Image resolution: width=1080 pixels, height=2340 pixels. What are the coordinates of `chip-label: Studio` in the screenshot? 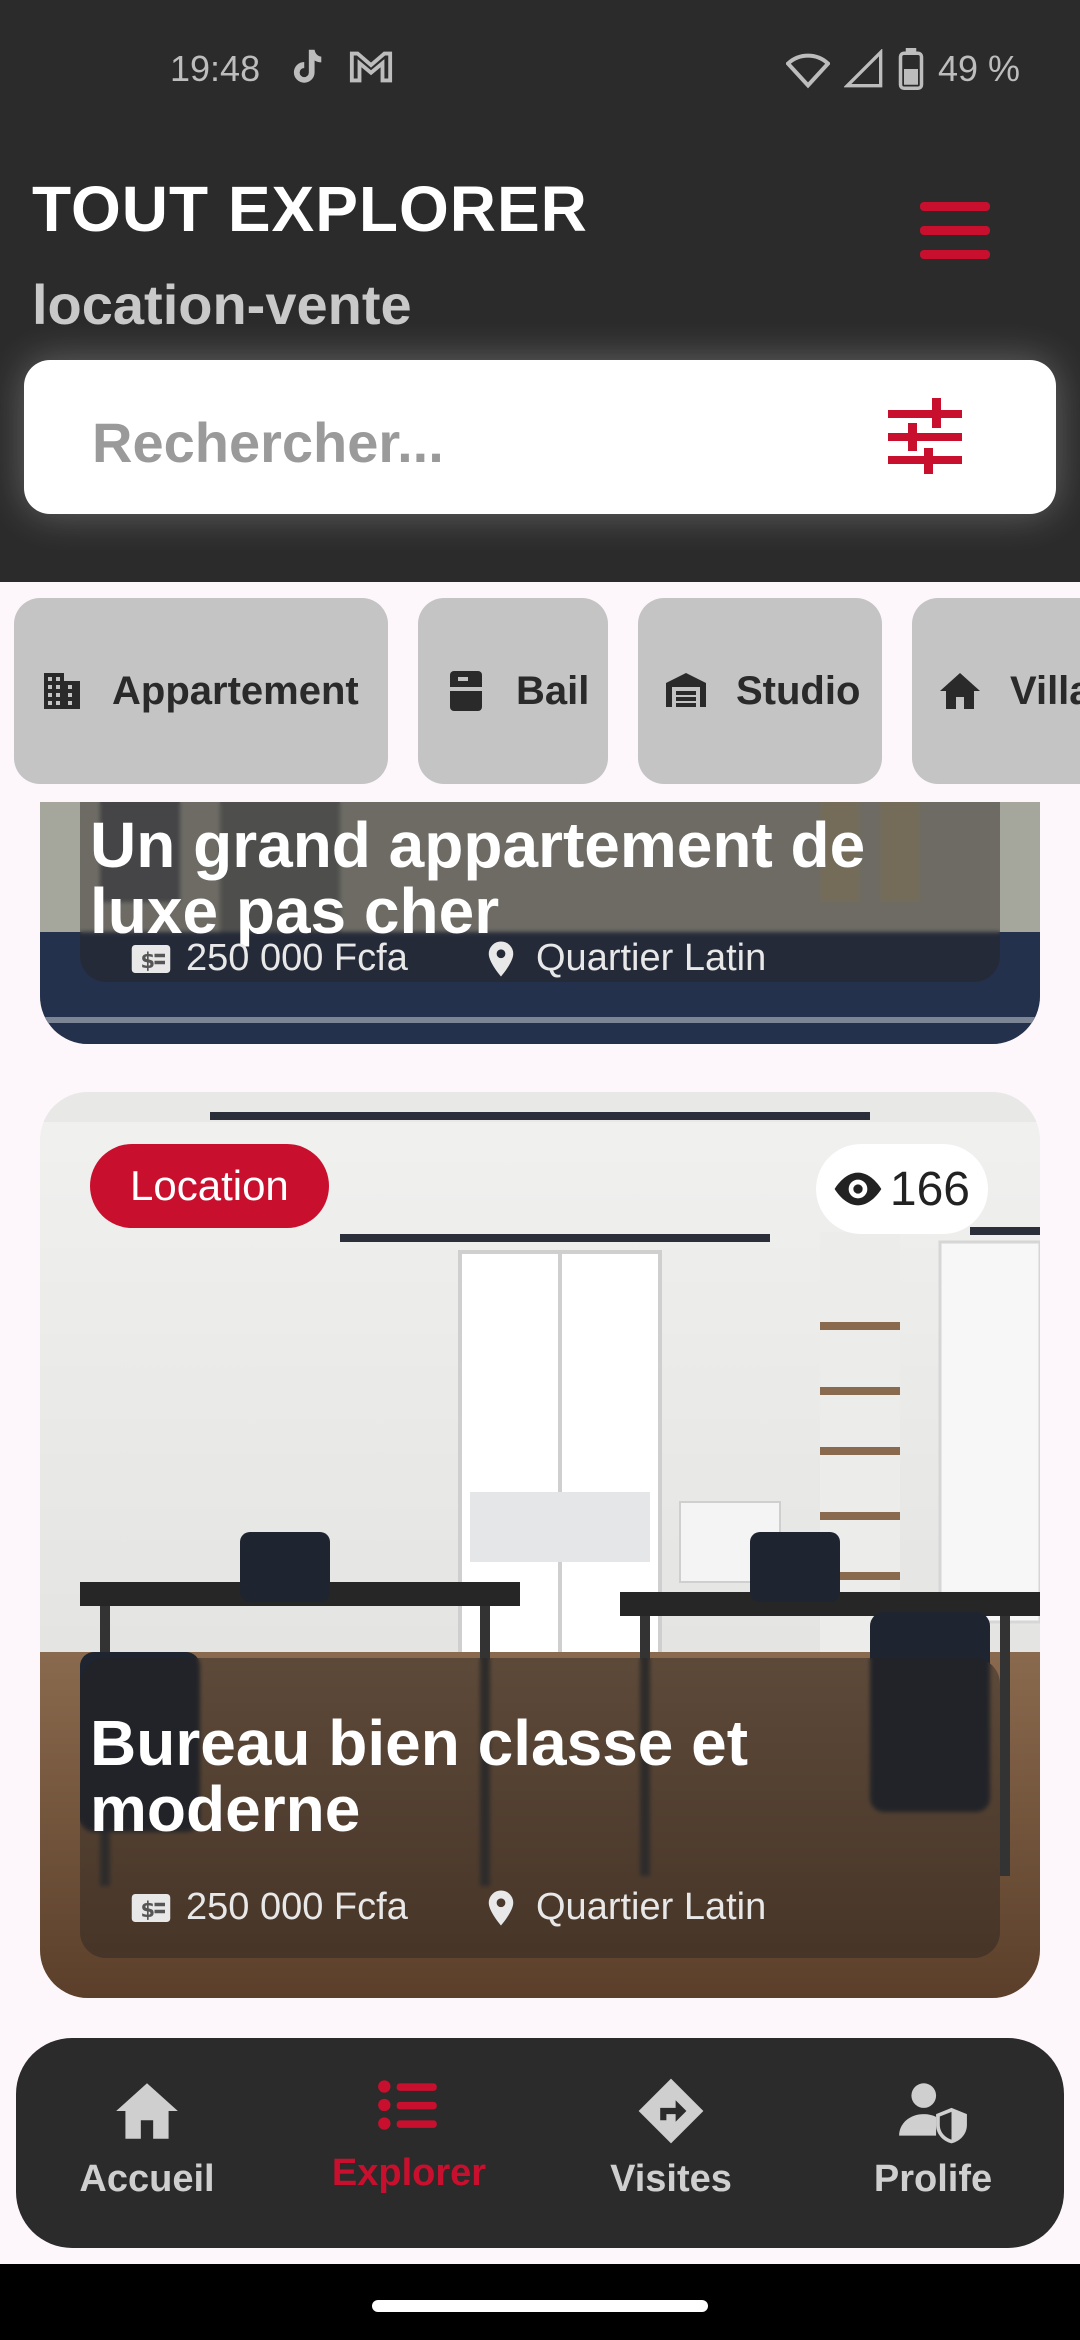 It's located at (798, 690).